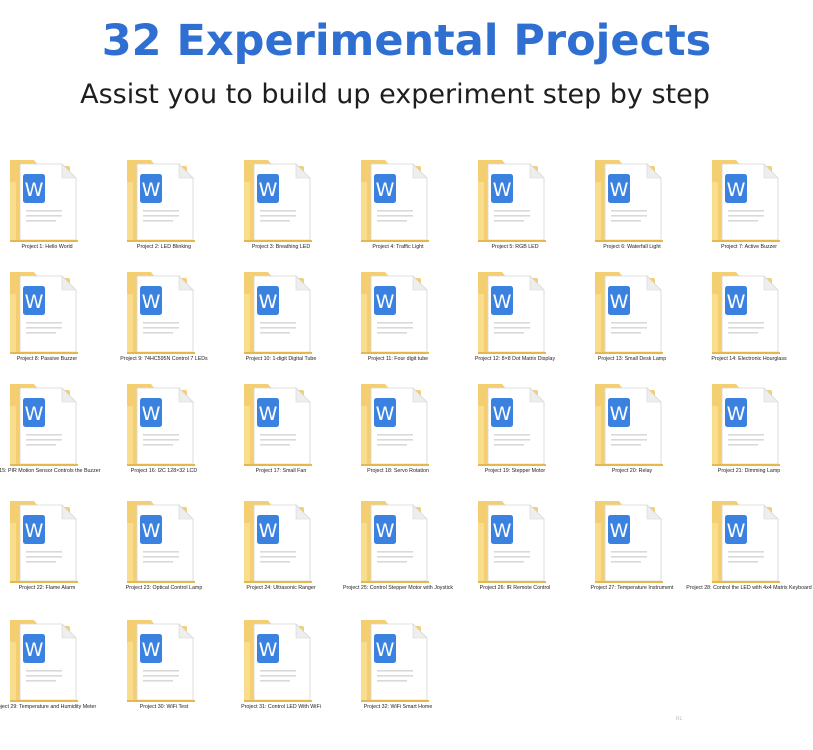 This screenshot has height=750, width=813. I want to click on file-folder-item: W Project 9: 74HC595N Control 7 LEDs, so click(173, 326).